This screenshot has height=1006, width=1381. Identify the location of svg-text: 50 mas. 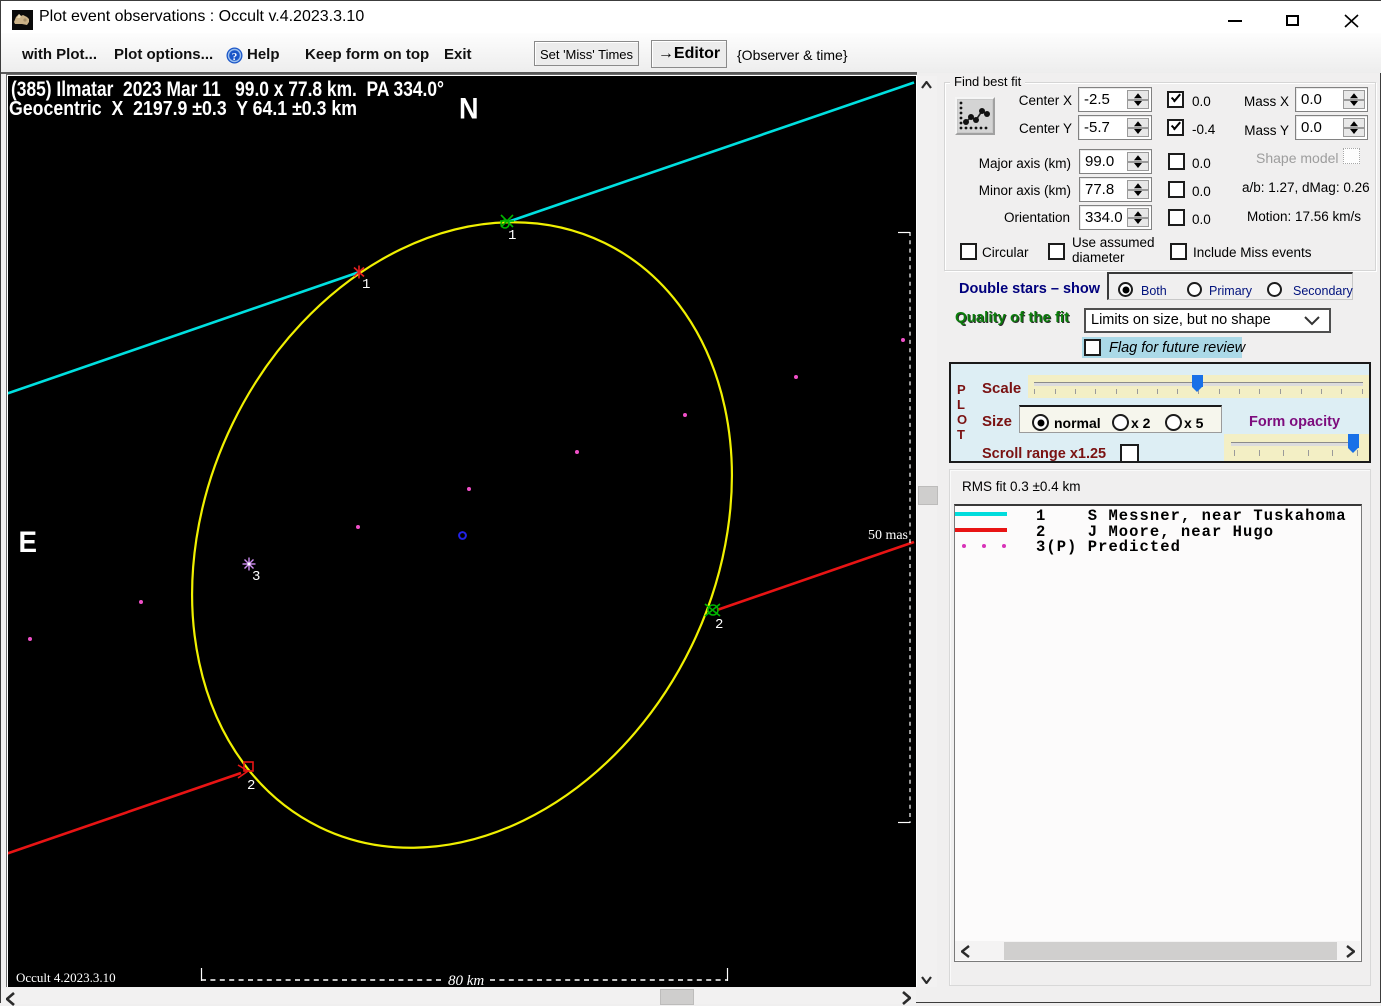
(888, 535).